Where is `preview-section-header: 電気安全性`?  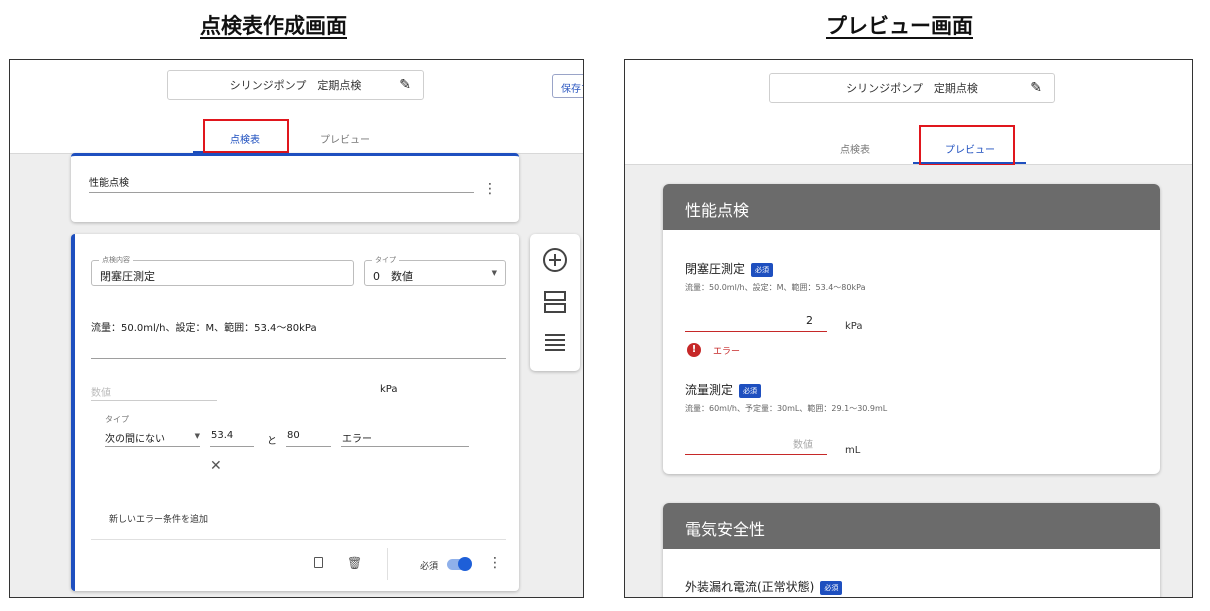
preview-section-header: 電気安全性 is located at coordinates (911, 526).